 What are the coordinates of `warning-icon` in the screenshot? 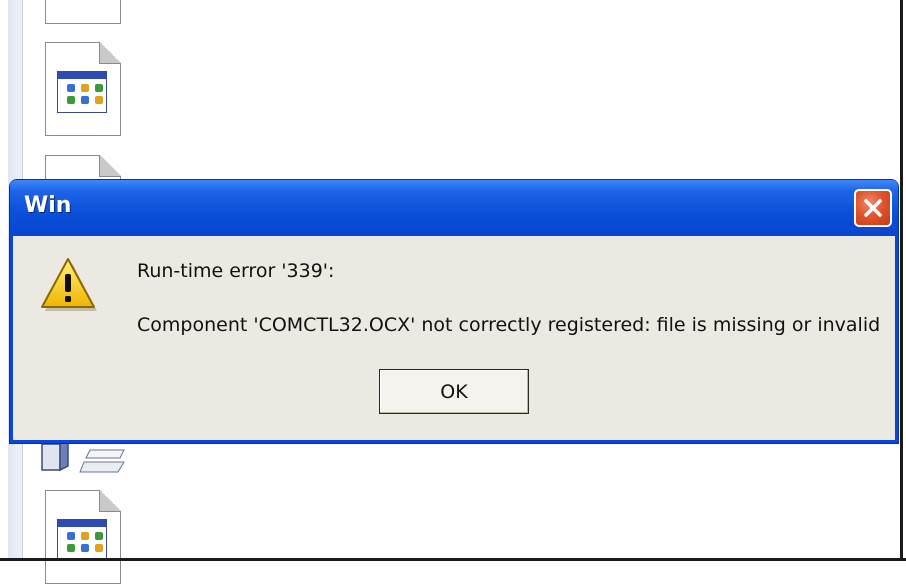 It's located at (69, 284).